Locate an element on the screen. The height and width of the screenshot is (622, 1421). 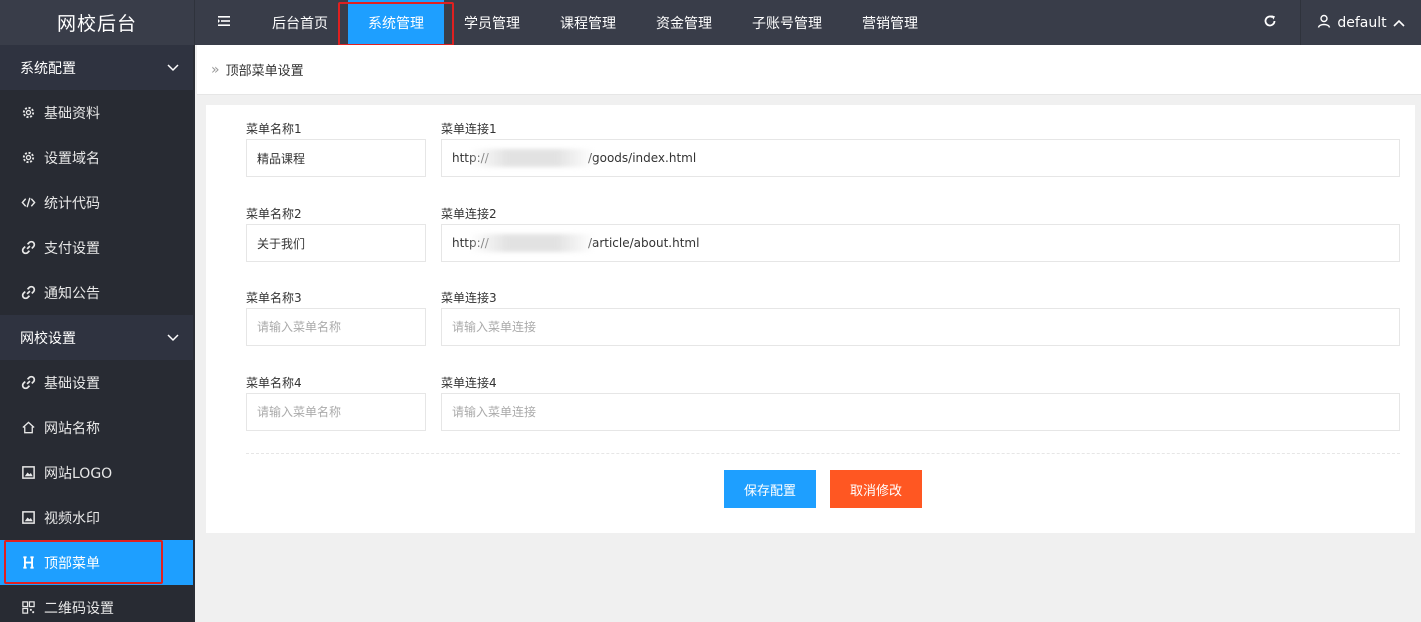
sidebar-item-label: 顶部菜单 is located at coordinates (72, 563).